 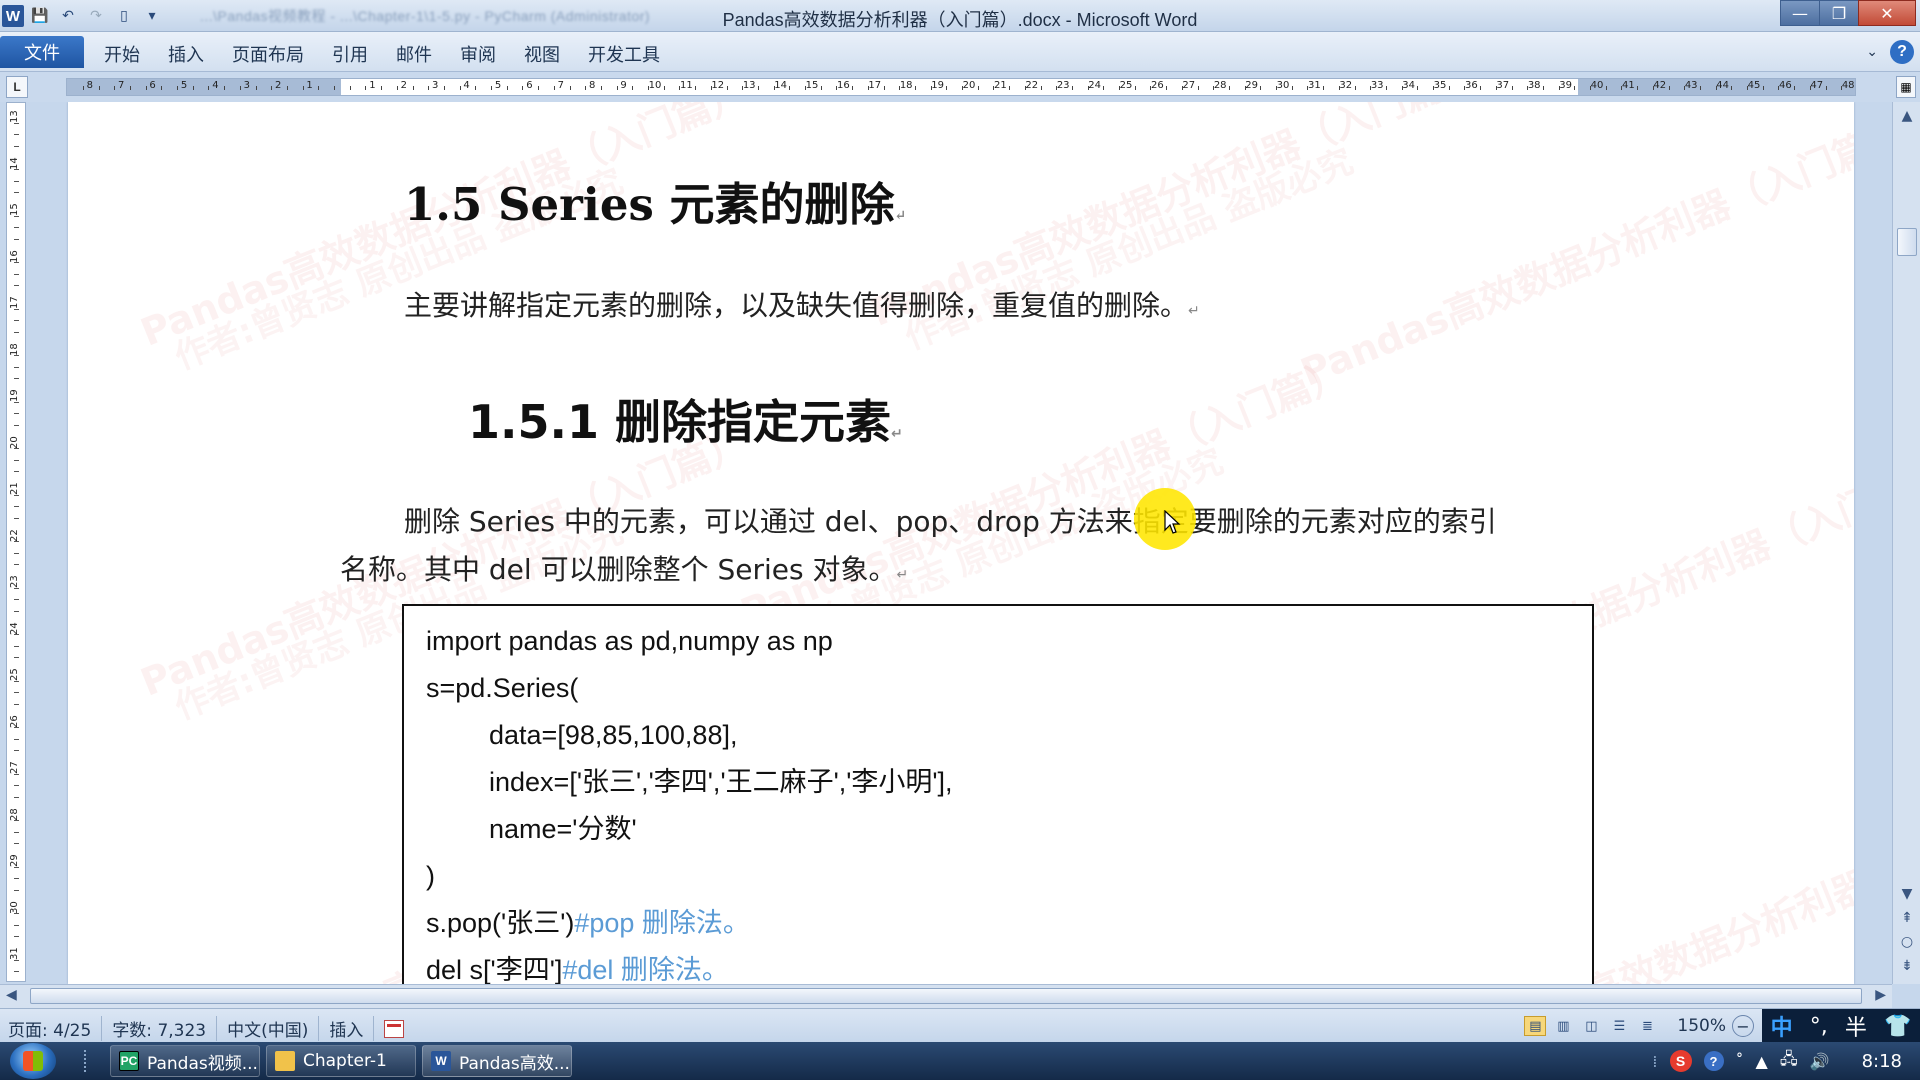 I want to click on heading-1: 1.5 Series 元素的删除↵, so click(x=655, y=200).